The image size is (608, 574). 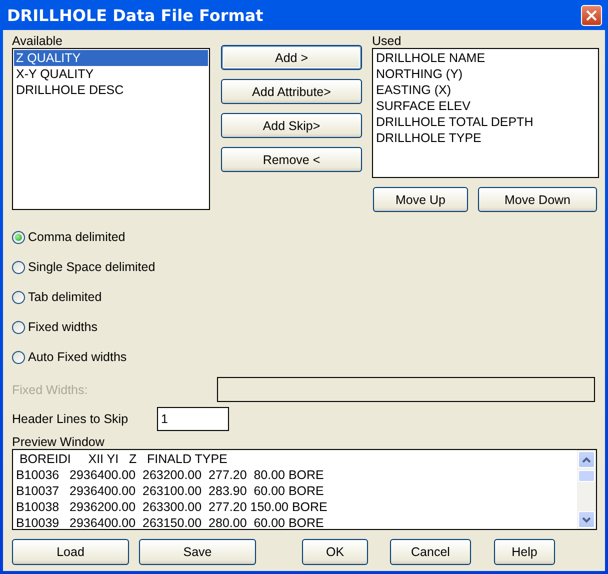 What do you see at coordinates (77, 357) in the screenshot?
I see `radio-label: Auto Fixed widths` at bounding box center [77, 357].